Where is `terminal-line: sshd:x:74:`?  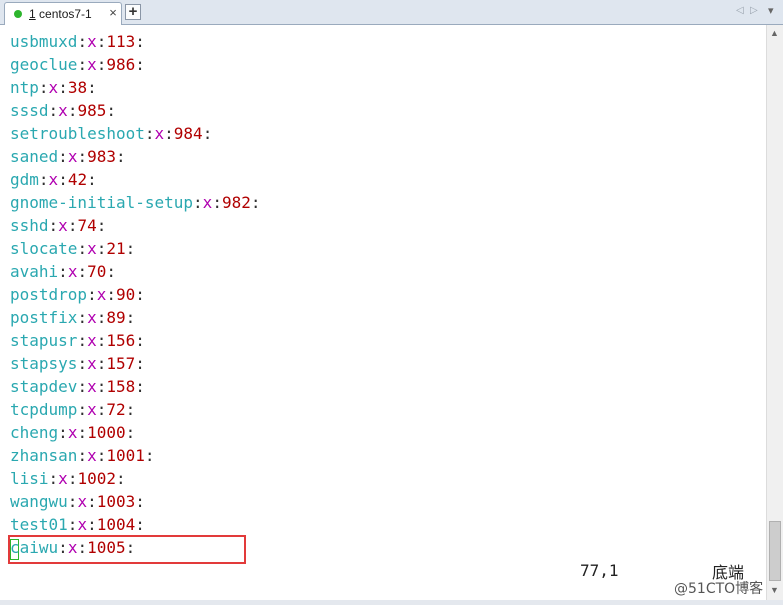
terminal-line: sshd:x:74: is located at coordinates (58, 225).